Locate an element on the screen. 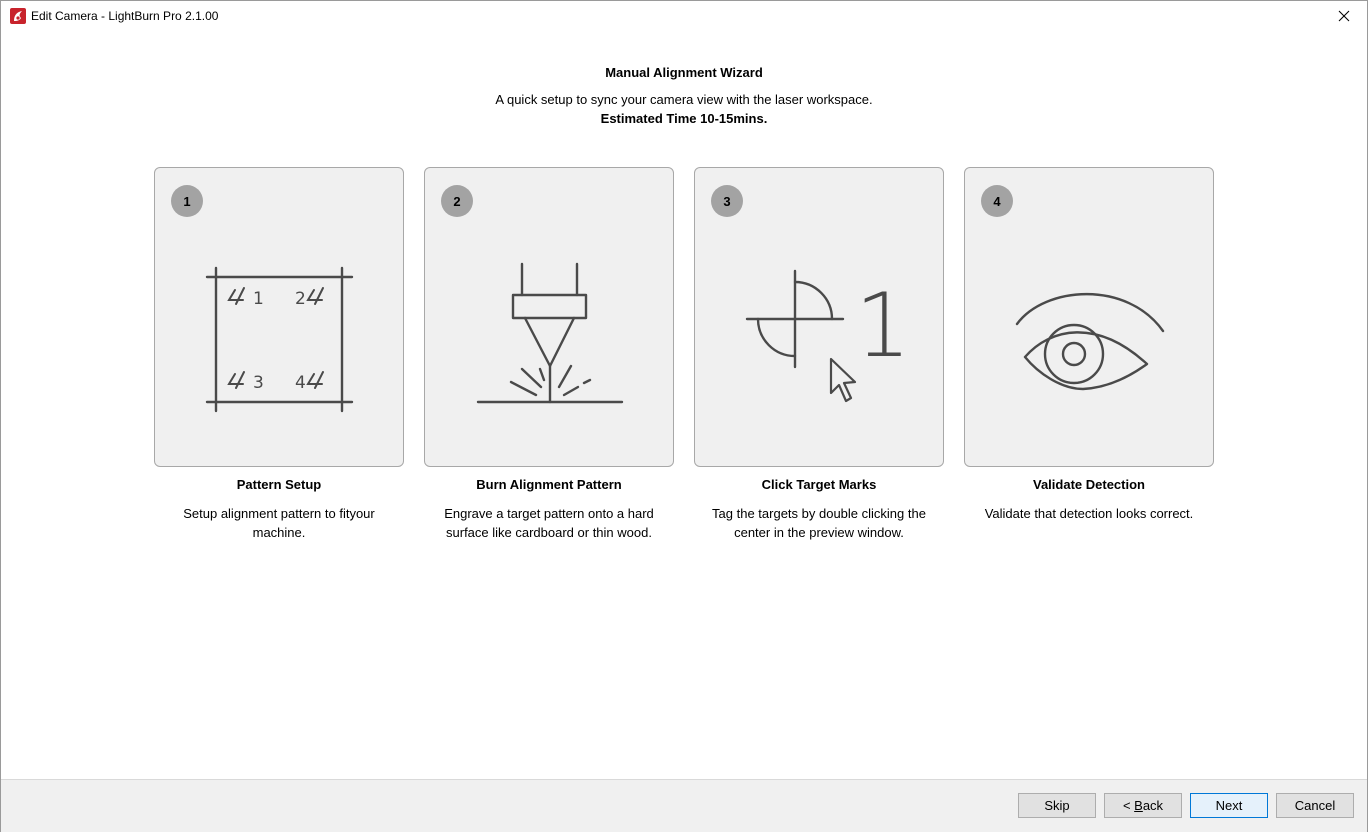  step-title-validate: Validate Detection is located at coordinates (1089, 484).